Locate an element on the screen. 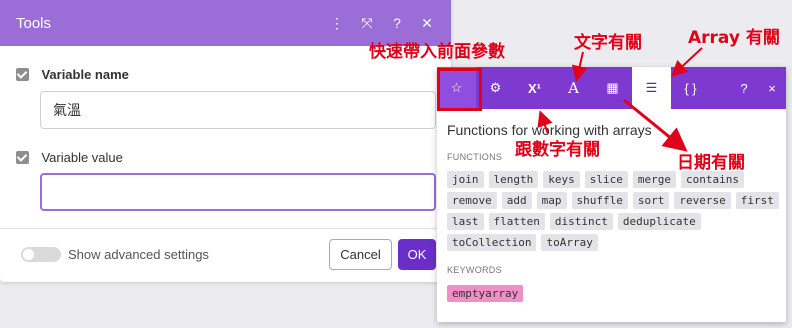 This screenshot has width=792, height=328. annotation-arrows is located at coordinates (620, 99).